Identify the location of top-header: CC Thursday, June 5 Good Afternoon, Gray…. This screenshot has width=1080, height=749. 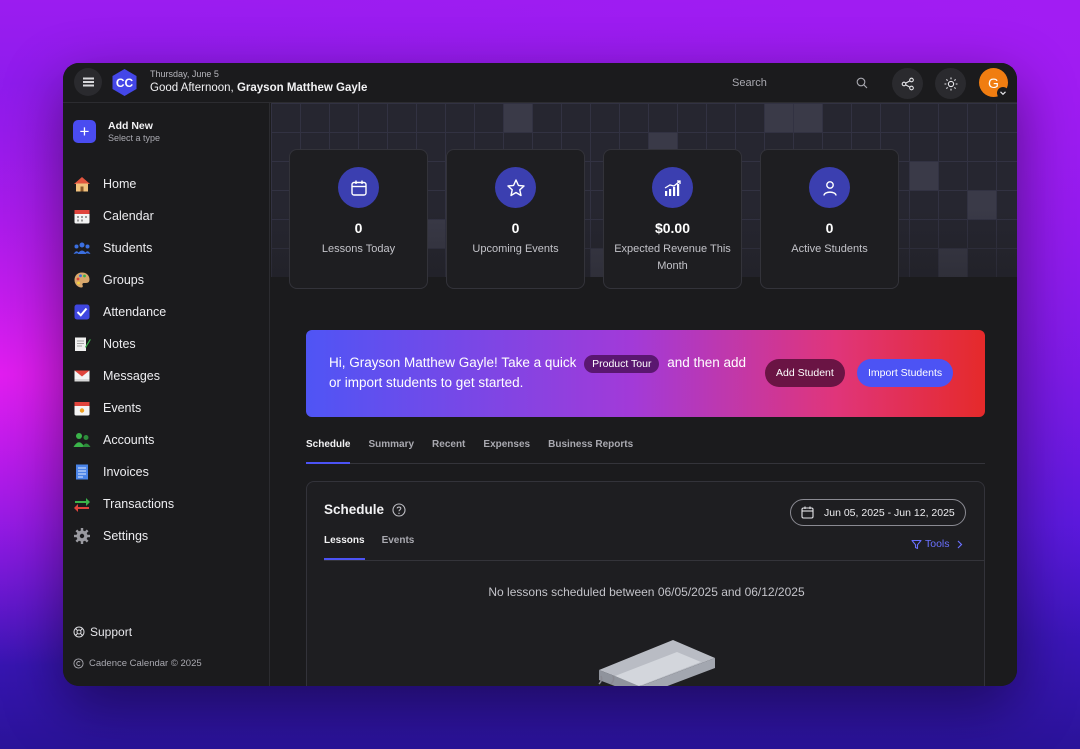
(540, 83).